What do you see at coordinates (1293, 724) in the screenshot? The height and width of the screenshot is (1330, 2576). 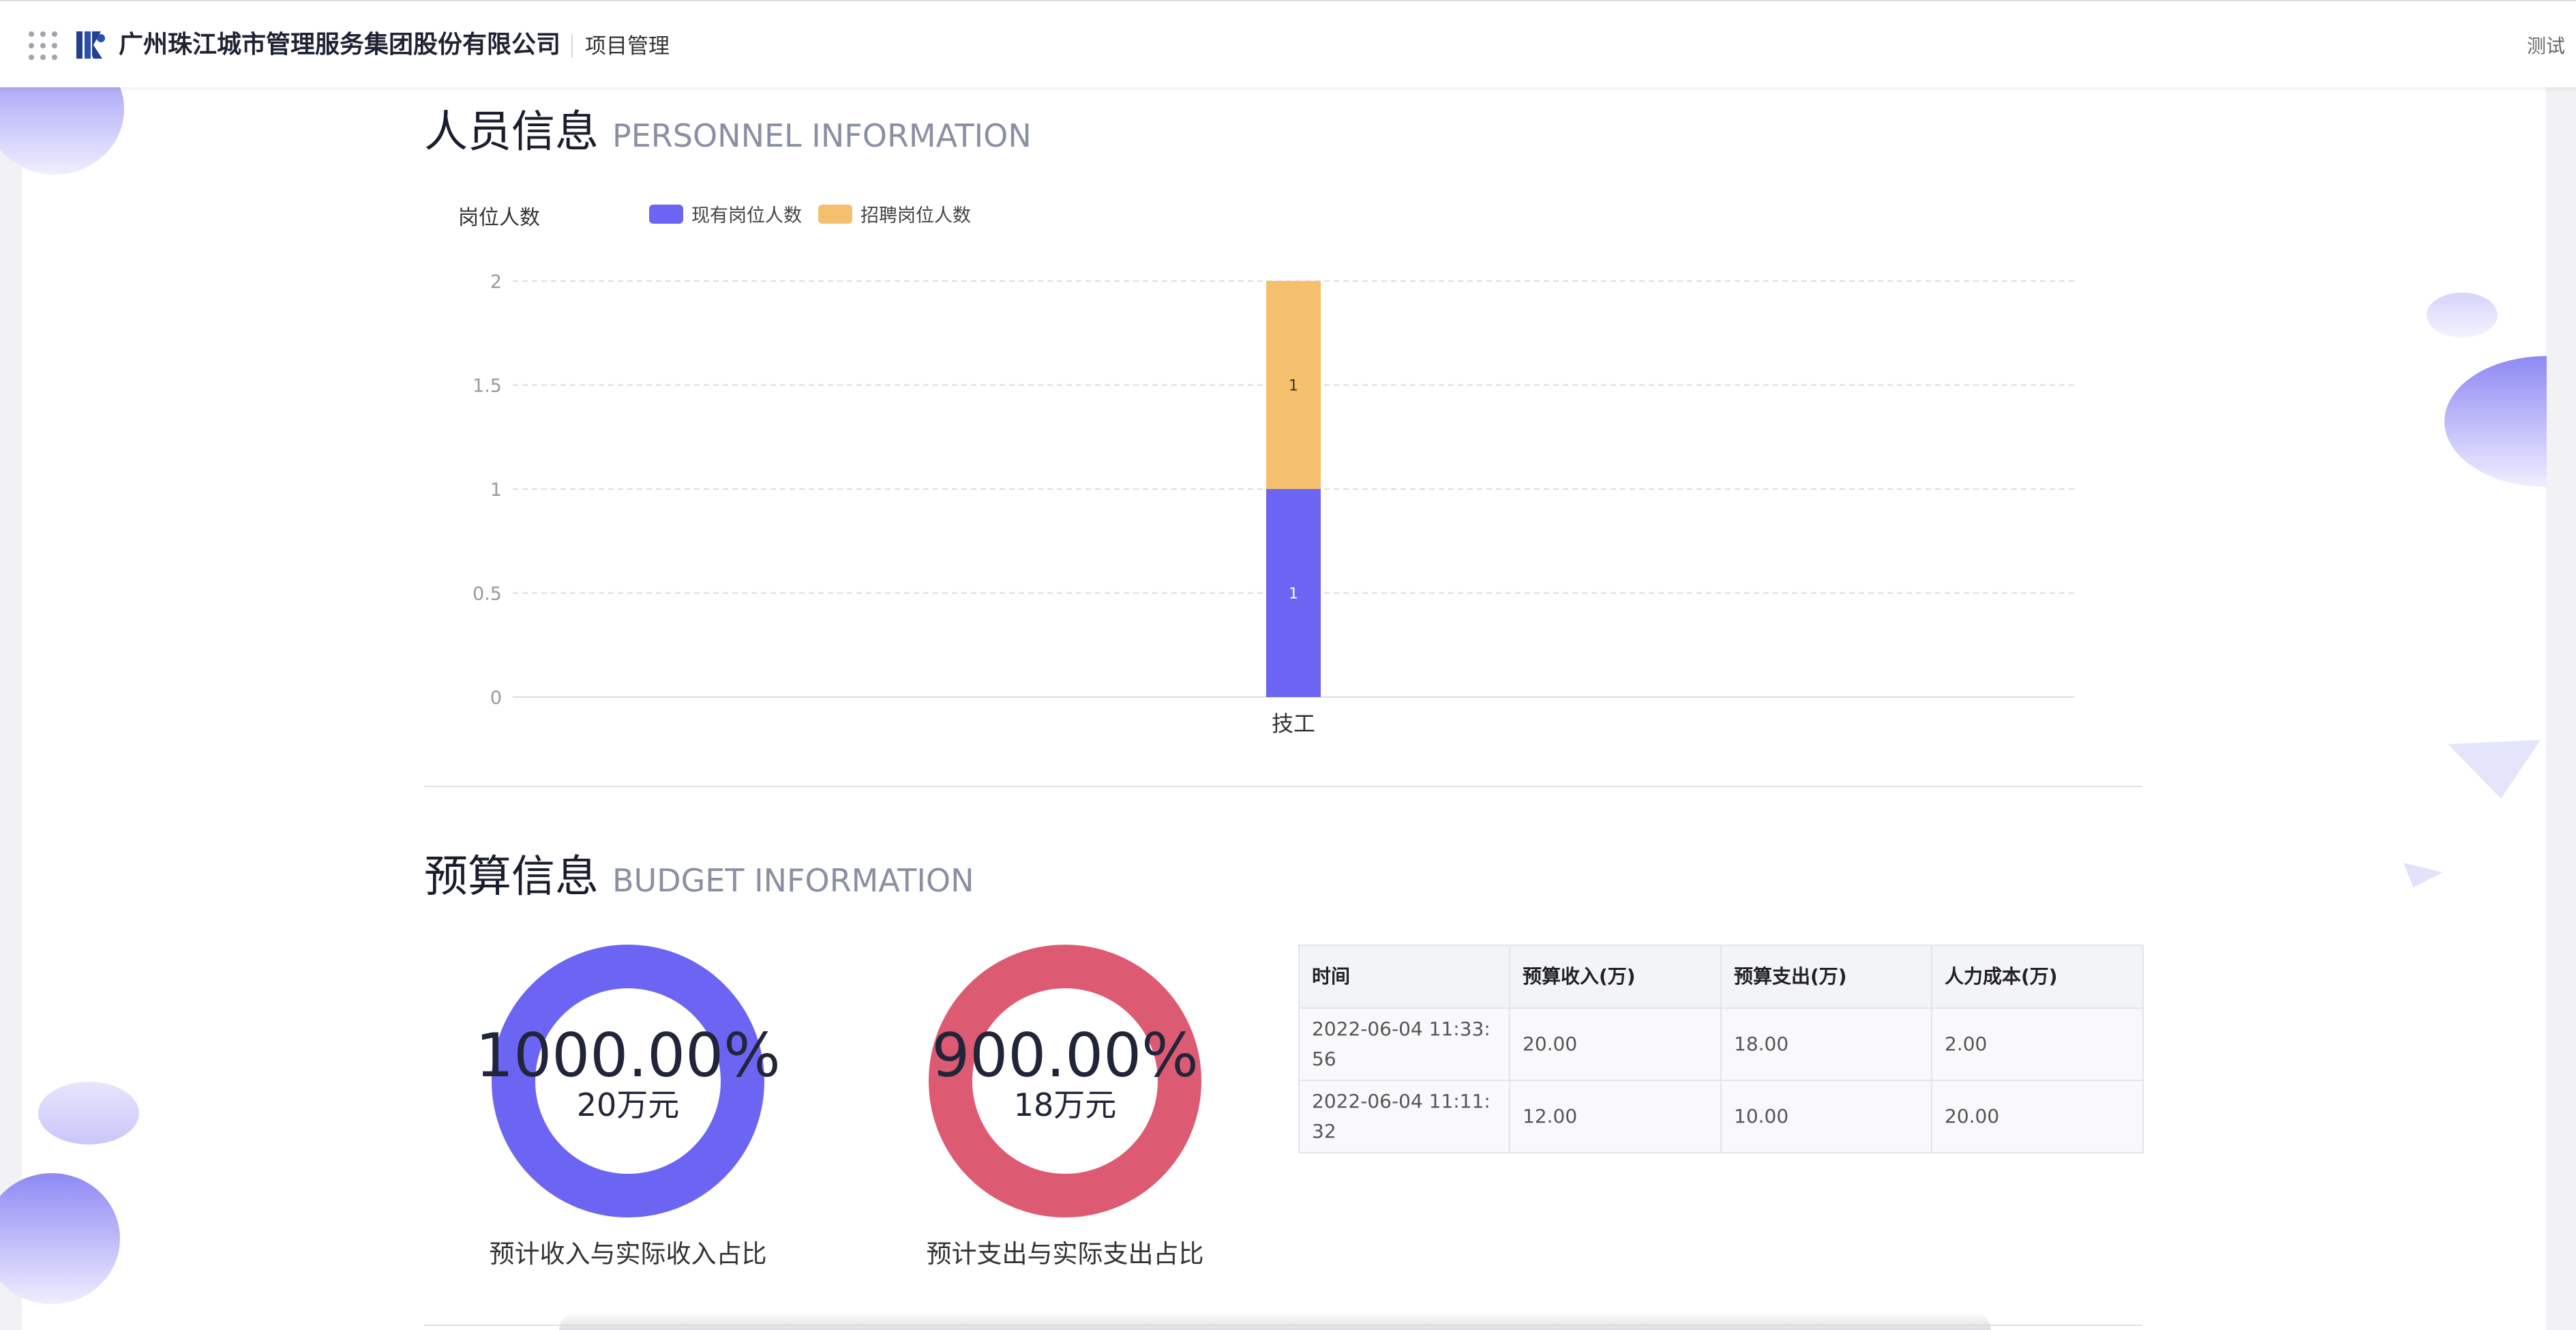 I see `x-tick-label: 技工` at bounding box center [1293, 724].